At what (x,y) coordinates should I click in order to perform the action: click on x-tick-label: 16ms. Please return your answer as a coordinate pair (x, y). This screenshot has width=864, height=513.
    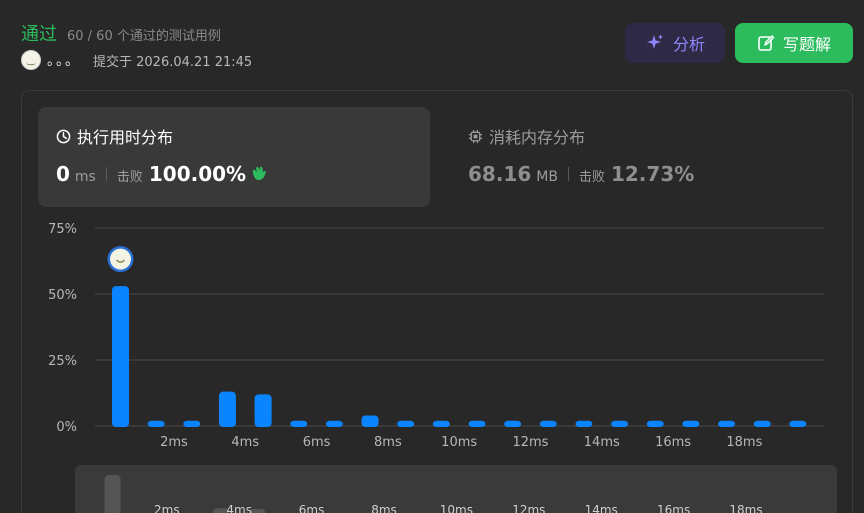
    Looking at the image, I should click on (673, 442).